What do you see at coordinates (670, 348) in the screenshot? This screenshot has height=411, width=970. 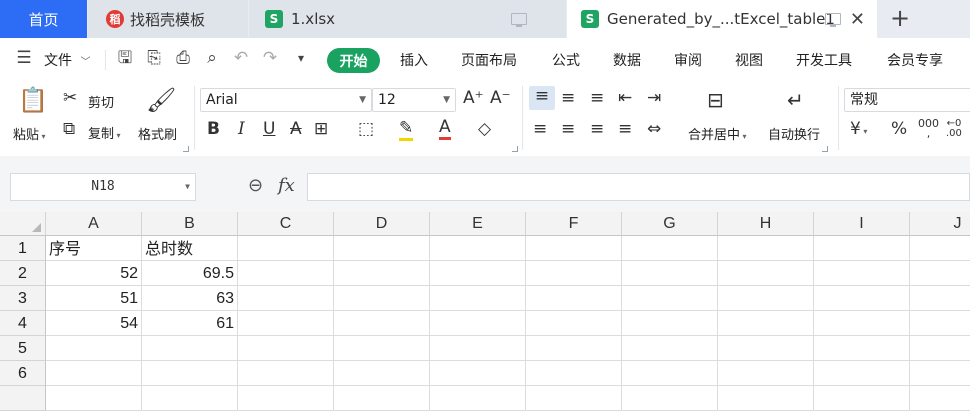 I see `cell-g5` at bounding box center [670, 348].